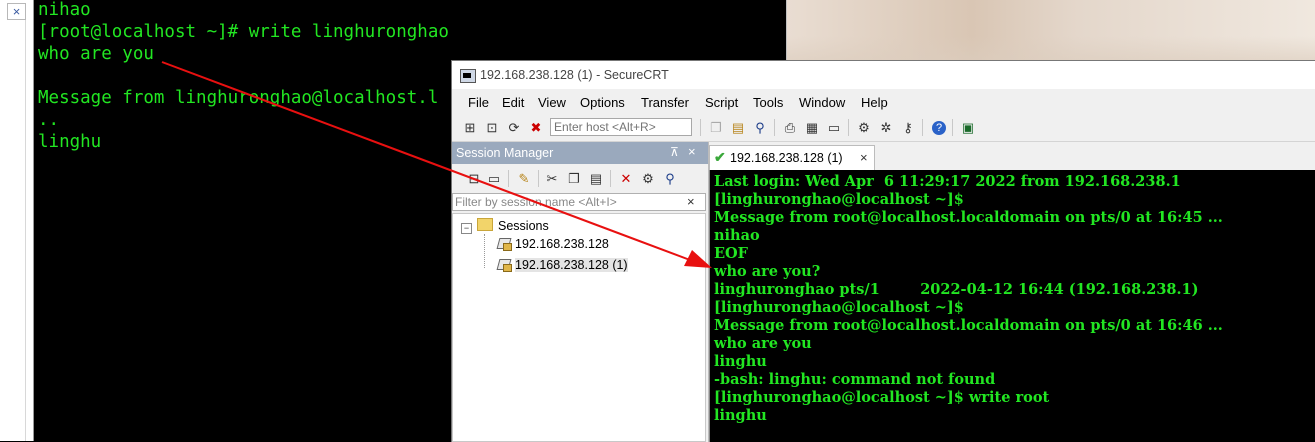 The height and width of the screenshot is (442, 1315). Describe the element at coordinates (492, 128) in the screenshot. I see `quick-connect-icon: ⊡` at that location.